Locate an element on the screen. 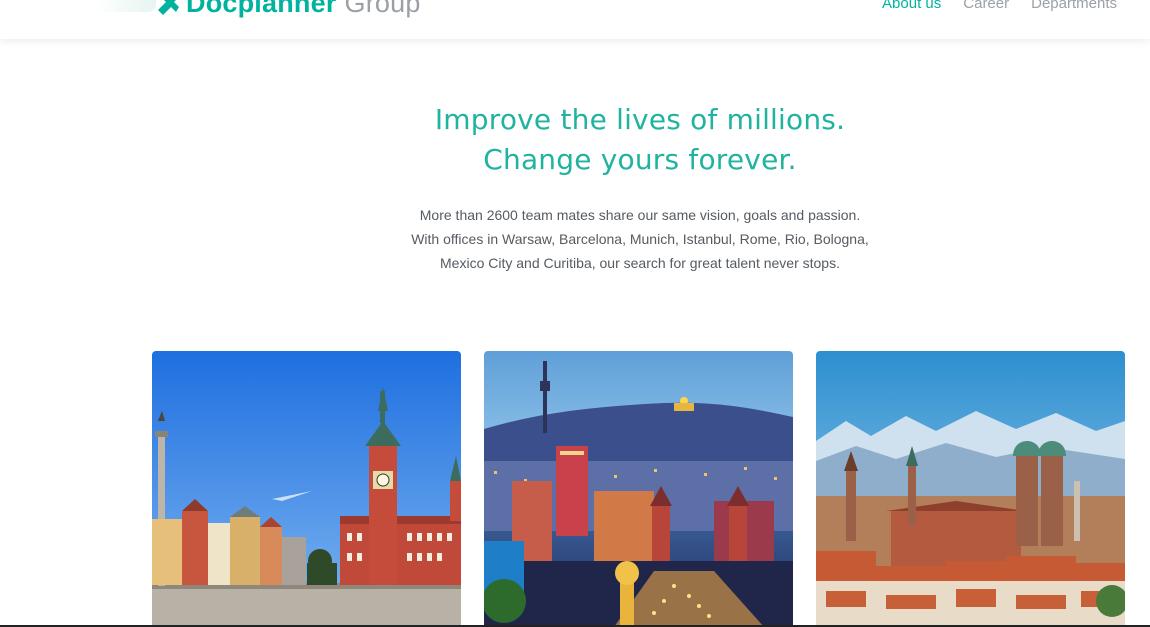 The height and width of the screenshot is (627, 1150). headline-line-2: Change yours forever. is located at coordinates (640, 159).